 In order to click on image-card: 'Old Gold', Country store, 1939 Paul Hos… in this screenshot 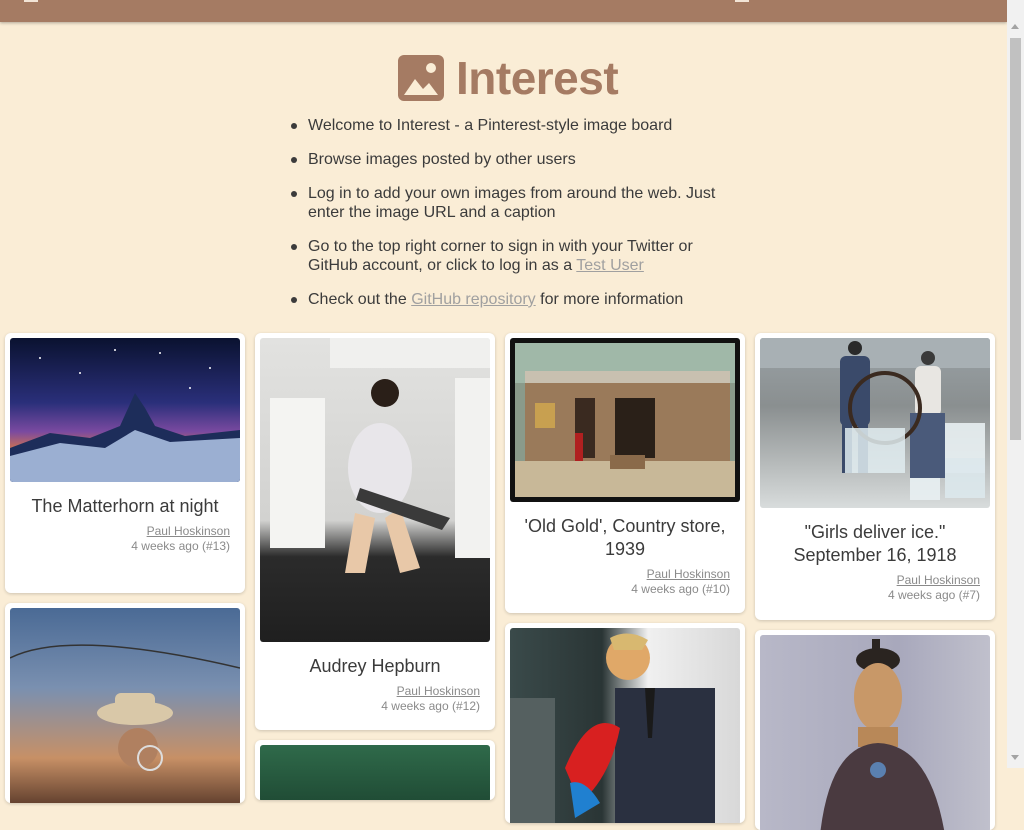, I will do `click(625, 473)`.